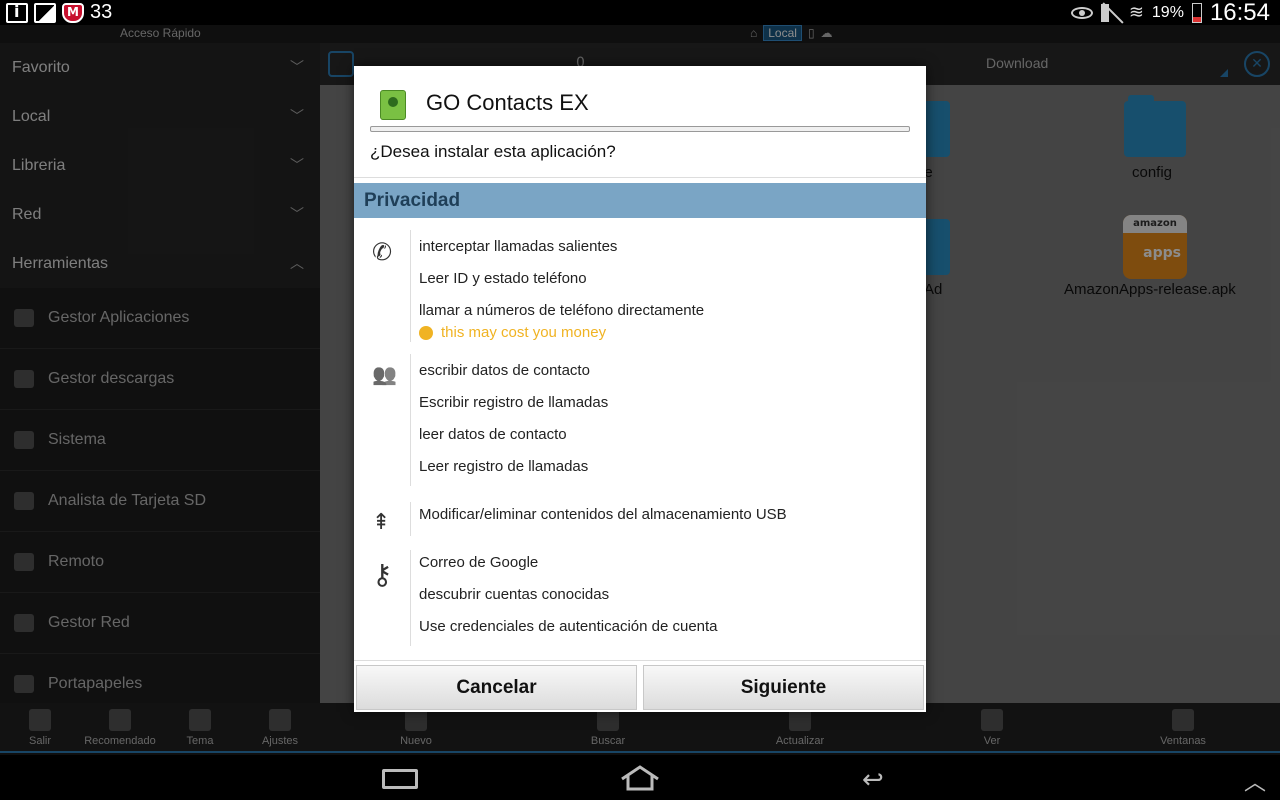  Describe the element at coordinates (640, 98) in the screenshot. I see `dialog-header: GO Contacts EX` at that location.